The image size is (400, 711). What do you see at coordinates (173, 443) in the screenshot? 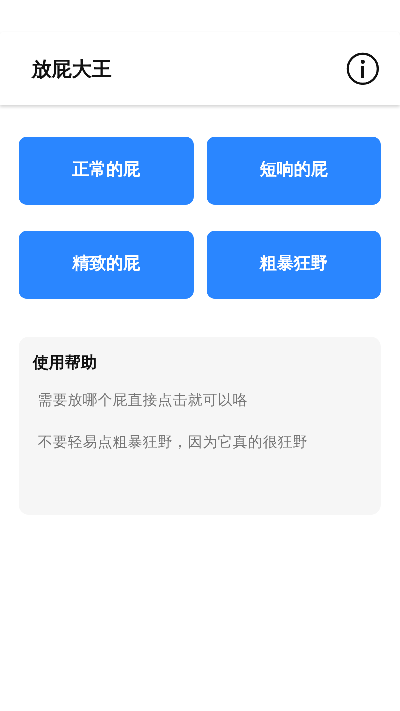
I see `help-text: 不要轻易点粗暴狂野，因为它真的很狂野` at bounding box center [173, 443].